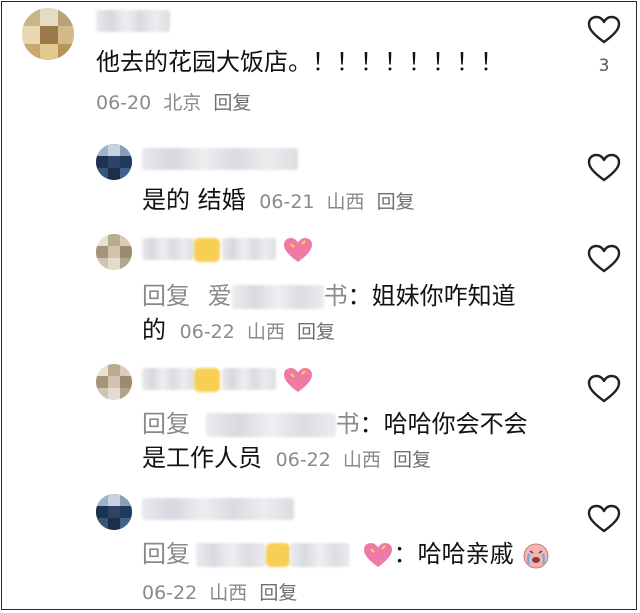  I want to click on like-count: 3, so click(604, 66).